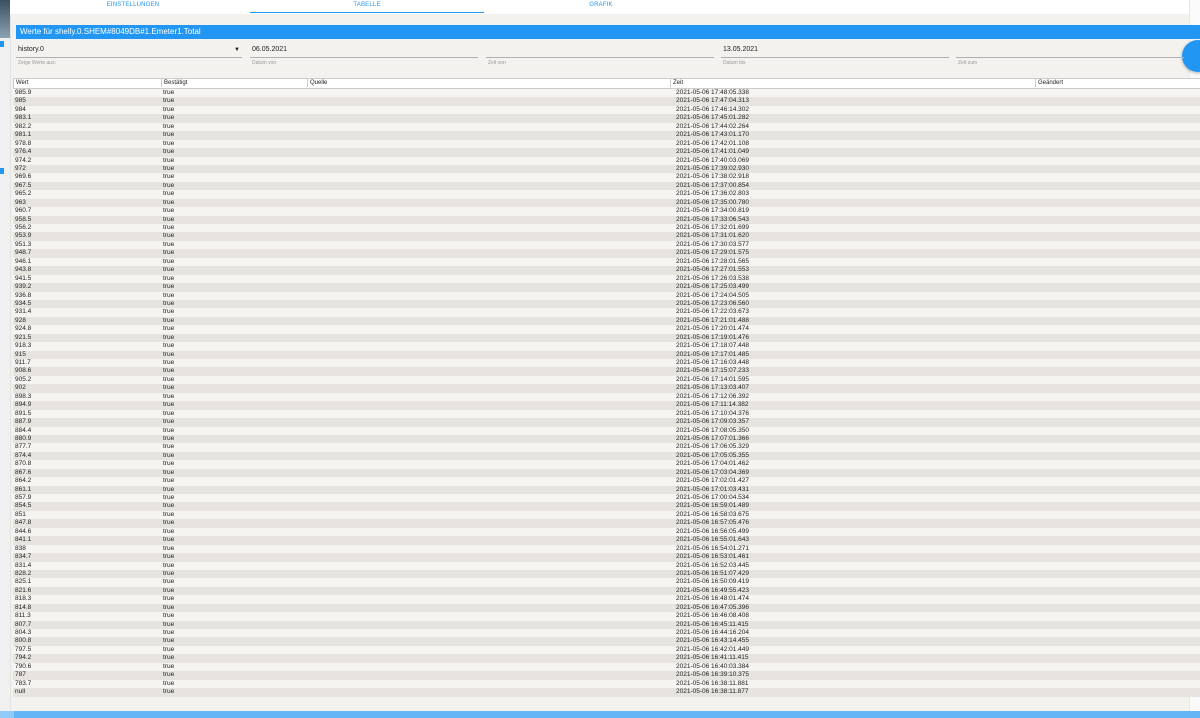 The height and width of the screenshot is (718, 1200). What do you see at coordinates (606, 304) in the screenshot?
I see `table-row: 934.5 true 2021-05-06 17:23:06.560` at bounding box center [606, 304].